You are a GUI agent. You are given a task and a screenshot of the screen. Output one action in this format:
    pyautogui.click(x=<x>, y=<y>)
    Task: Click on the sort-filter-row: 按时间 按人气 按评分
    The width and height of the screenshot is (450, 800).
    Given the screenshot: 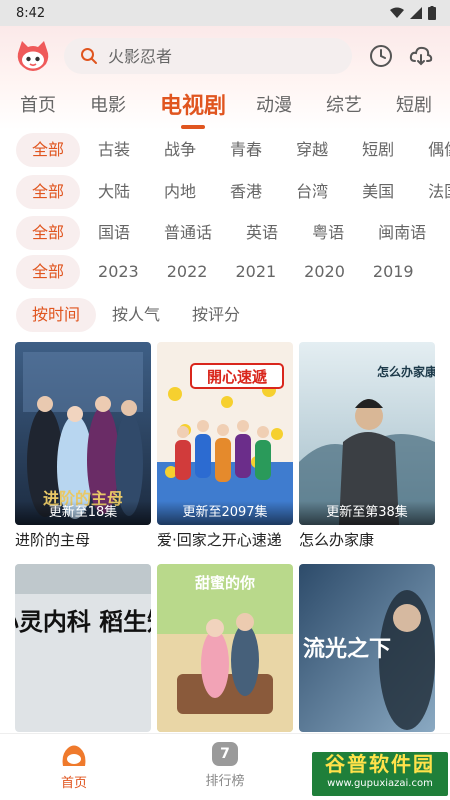 What is the action you would take?
    pyautogui.click(x=233, y=315)
    